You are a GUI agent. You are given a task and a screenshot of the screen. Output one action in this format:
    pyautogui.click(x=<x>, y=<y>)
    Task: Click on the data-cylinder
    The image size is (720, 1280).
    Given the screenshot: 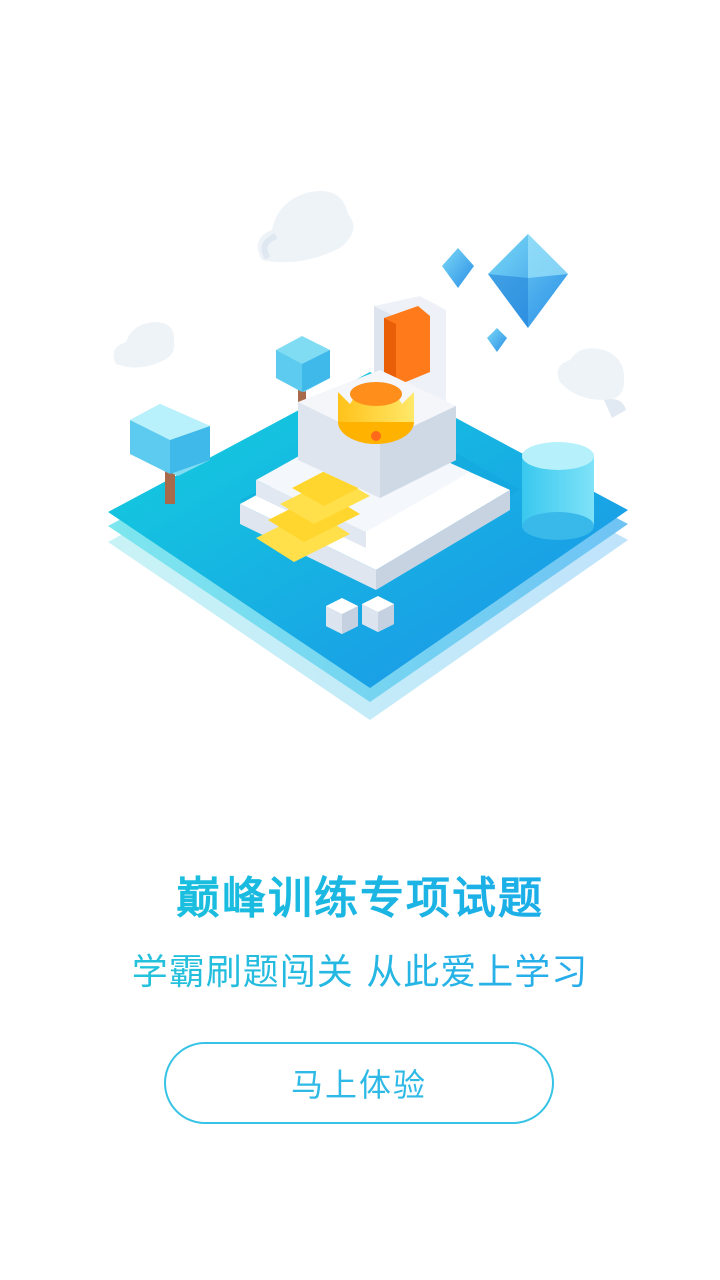 What is the action you would take?
    pyautogui.click(x=558, y=491)
    